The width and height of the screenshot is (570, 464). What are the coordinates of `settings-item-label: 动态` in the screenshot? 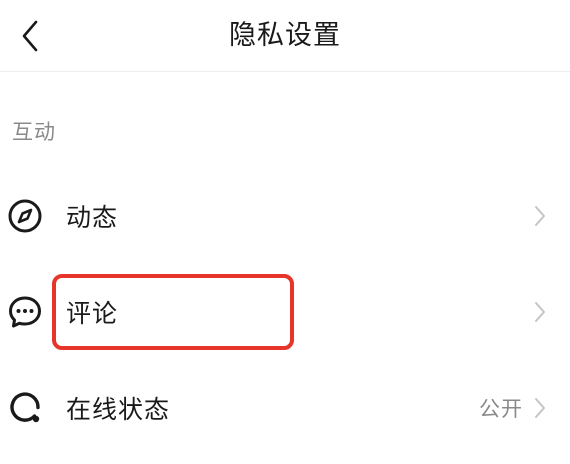 It's located at (92, 217).